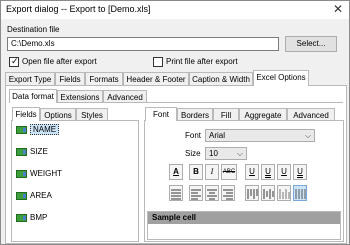  Describe the element at coordinates (74, 129) in the screenshot. I see `list-item: NAME` at that location.